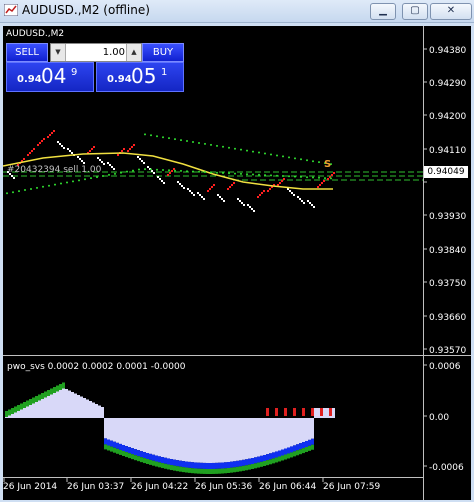 This screenshot has height=502, width=474. What do you see at coordinates (237, 355) in the screenshot?
I see `subwindow-divider` at bounding box center [237, 355].